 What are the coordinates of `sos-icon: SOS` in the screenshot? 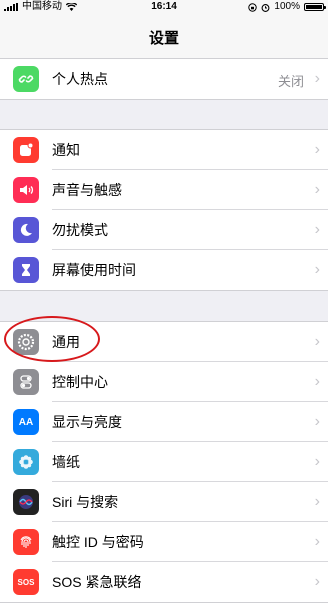 It's located at (26, 582).